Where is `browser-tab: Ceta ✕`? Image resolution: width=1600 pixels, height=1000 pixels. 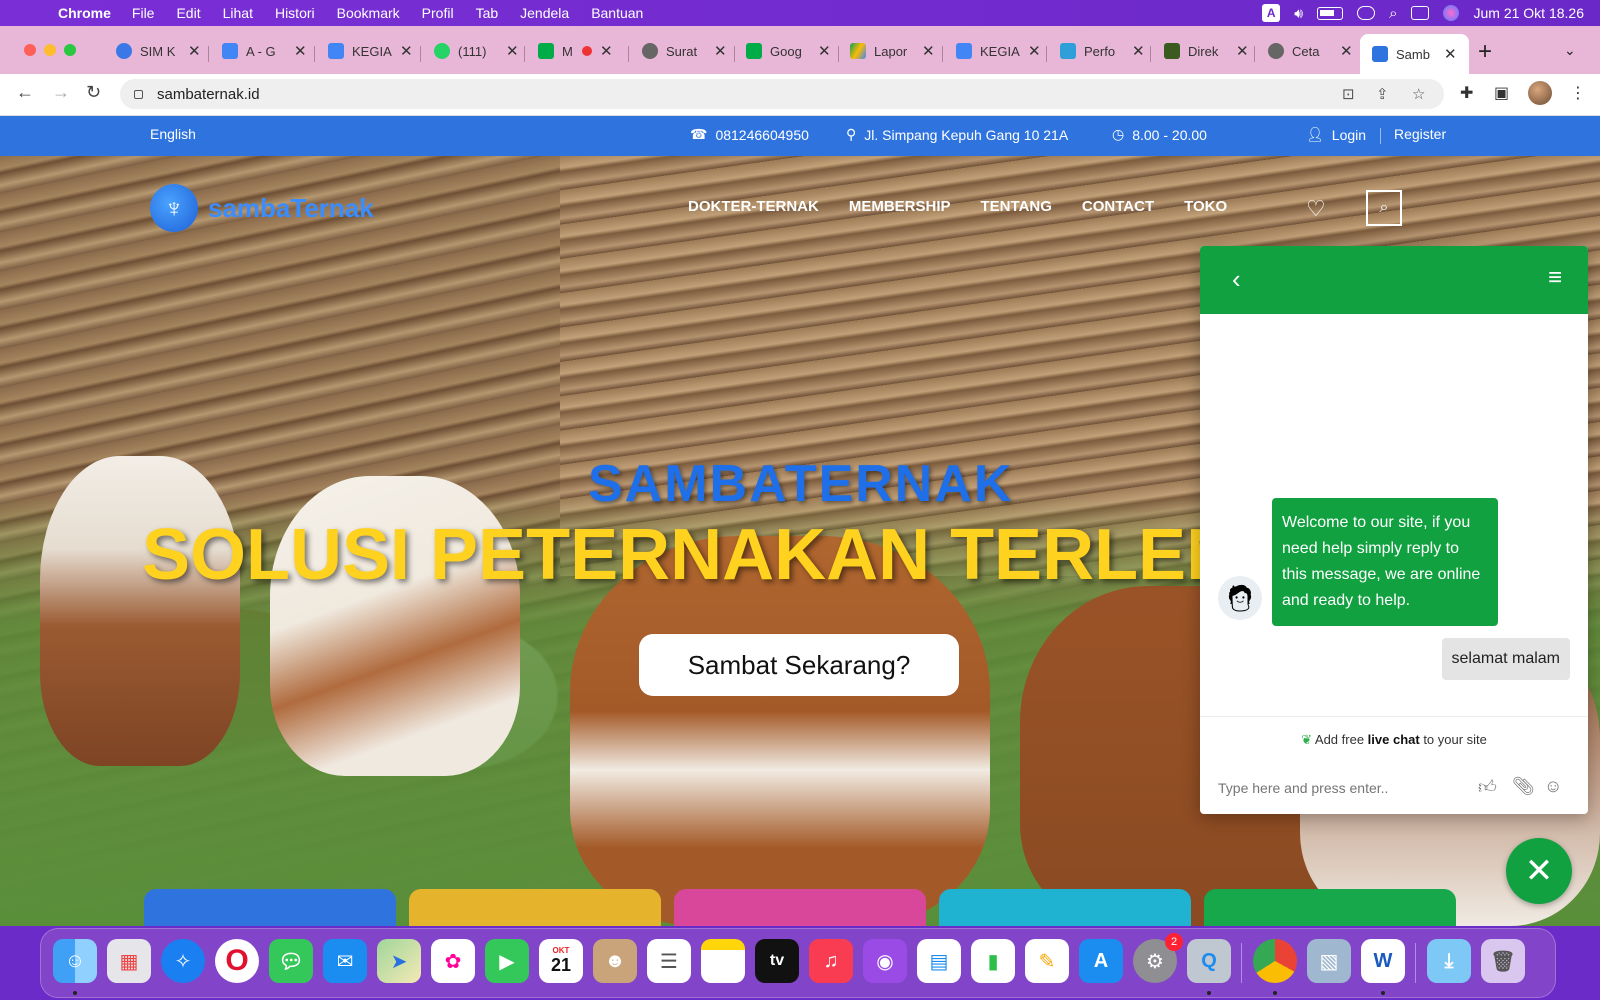
browser-tab: Ceta ✕ is located at coordinates (1310, 51).